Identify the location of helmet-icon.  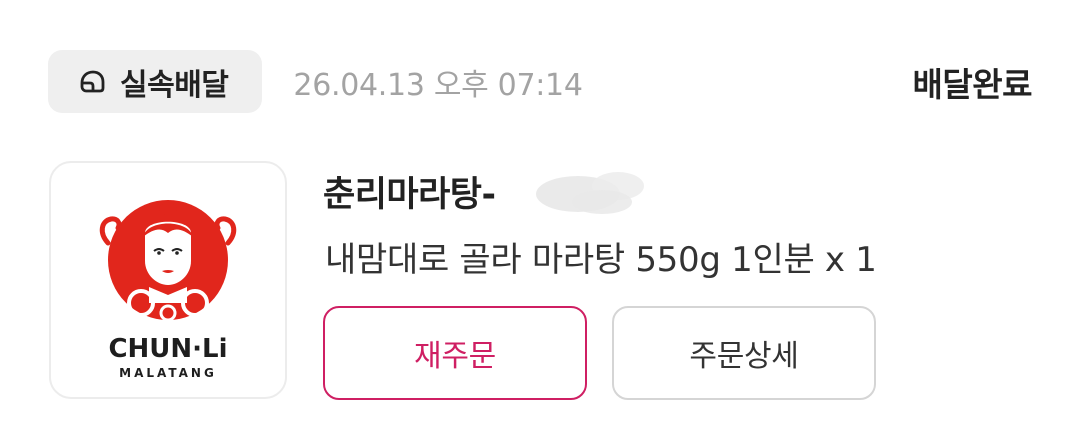
(92, 81).